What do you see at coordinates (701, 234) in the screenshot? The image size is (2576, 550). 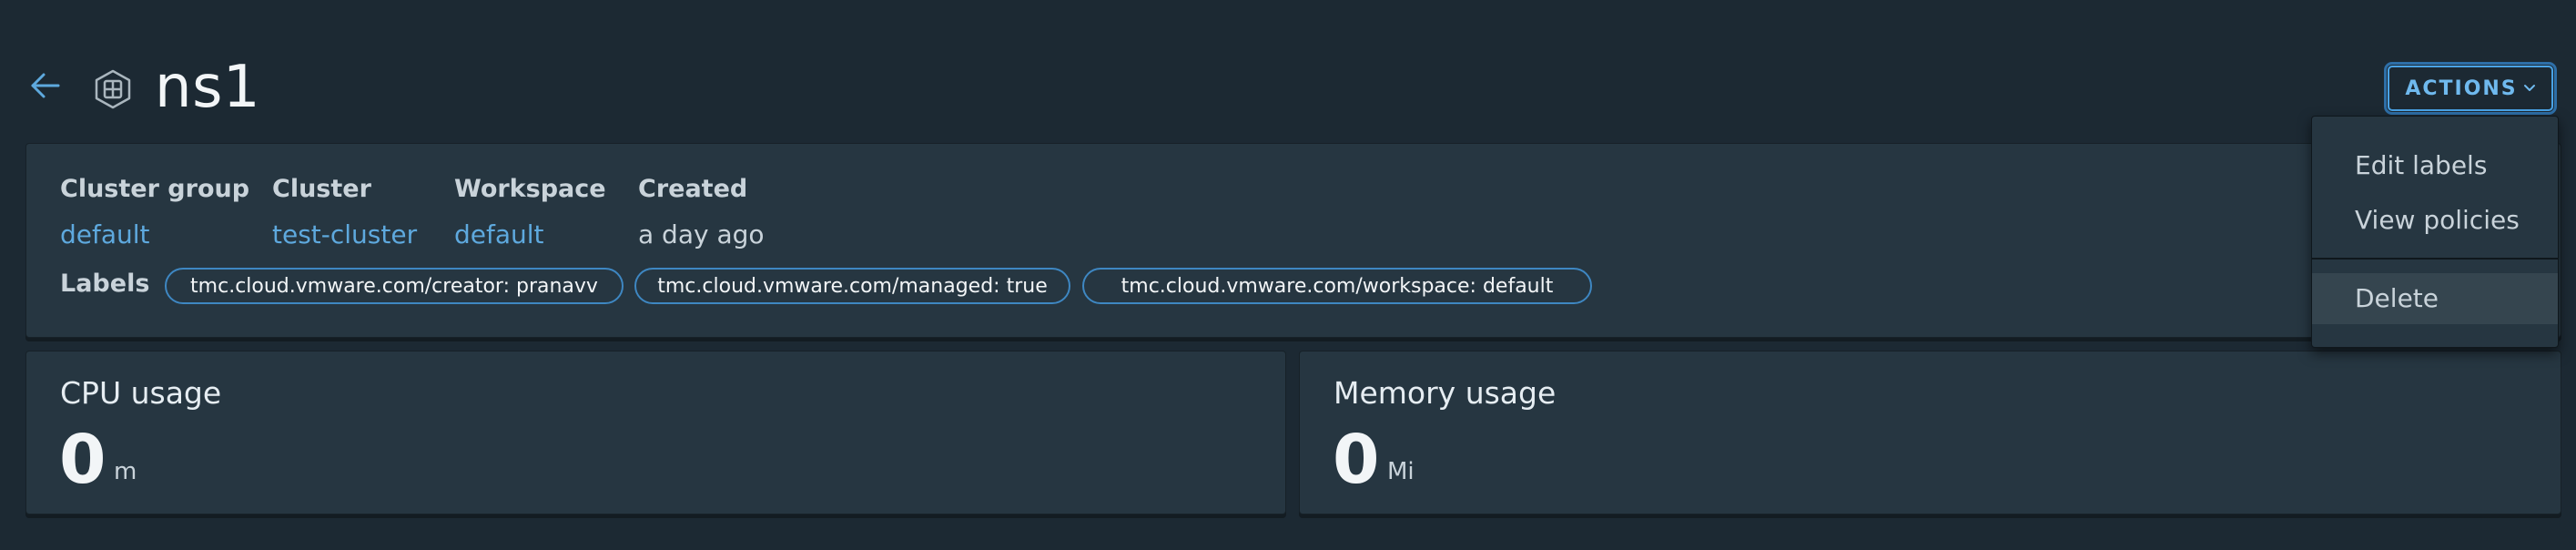 I see `created-value: a day ago` at bounding box center [701, 234].